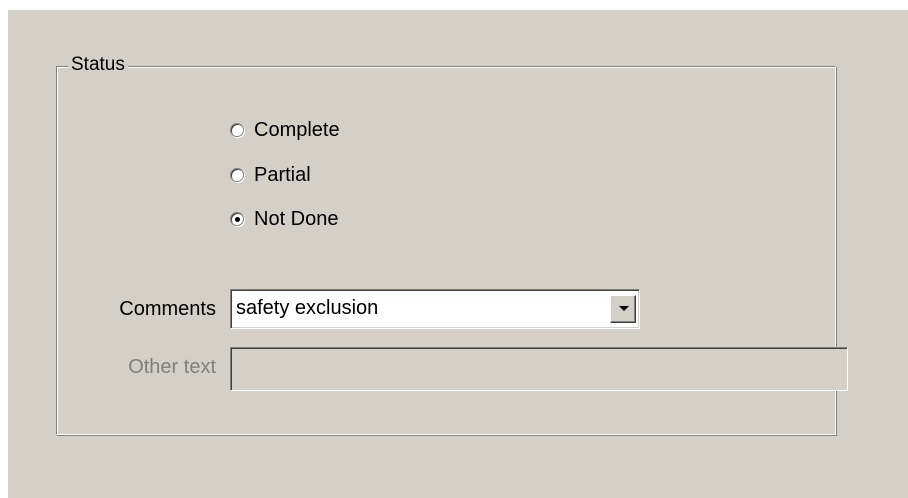 The height and width of the screenshot is (498, 908). I want to click on other-text-label: Other text, so click(172, 367).